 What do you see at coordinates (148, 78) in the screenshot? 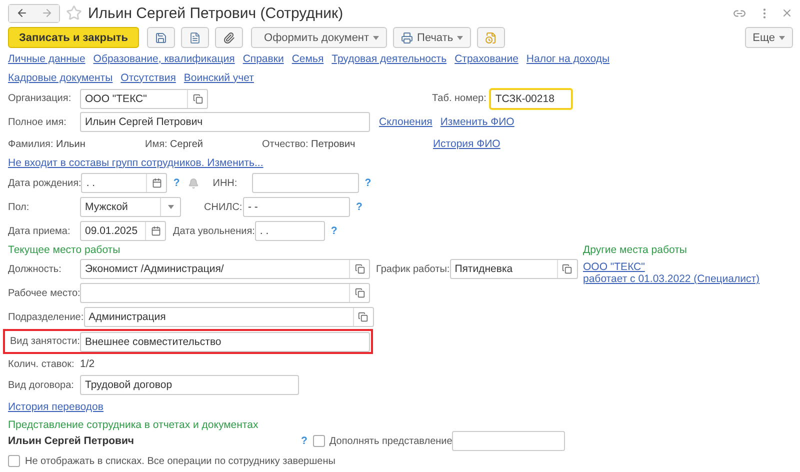
I see `section-link: Отсутствия` at bounding box center [148, 78].